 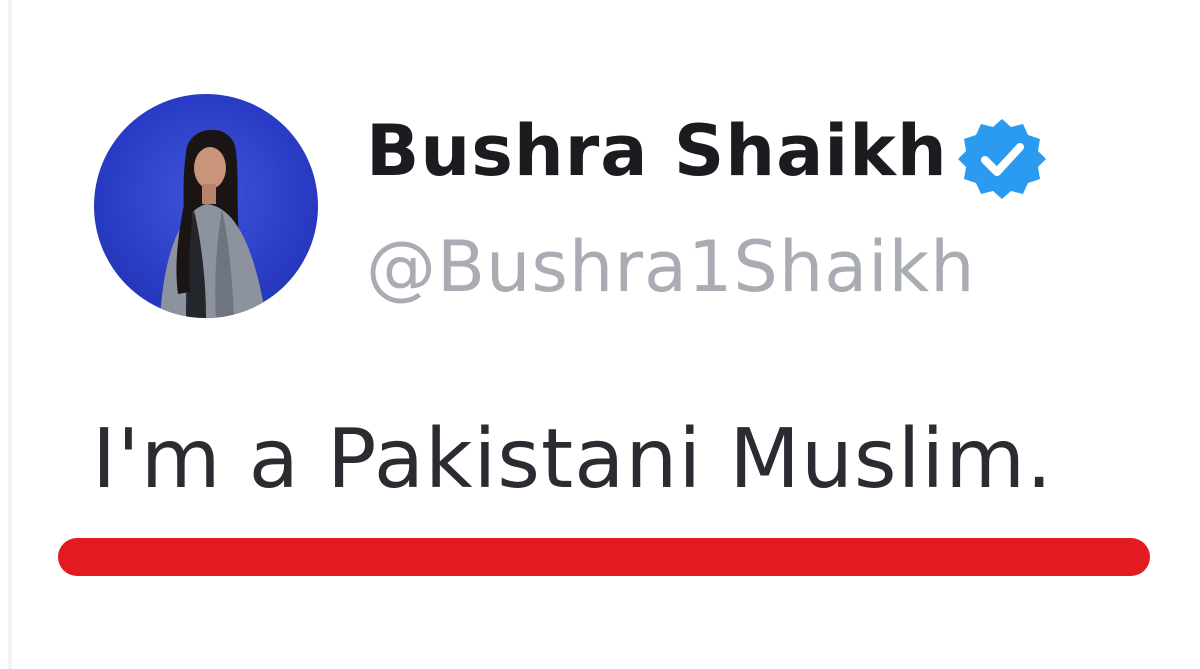 What do you see at coordinates (670, 267) in the screenshot?
I see `user-handle: @Bushra1Shaikh` at bounding box center [670, 267].